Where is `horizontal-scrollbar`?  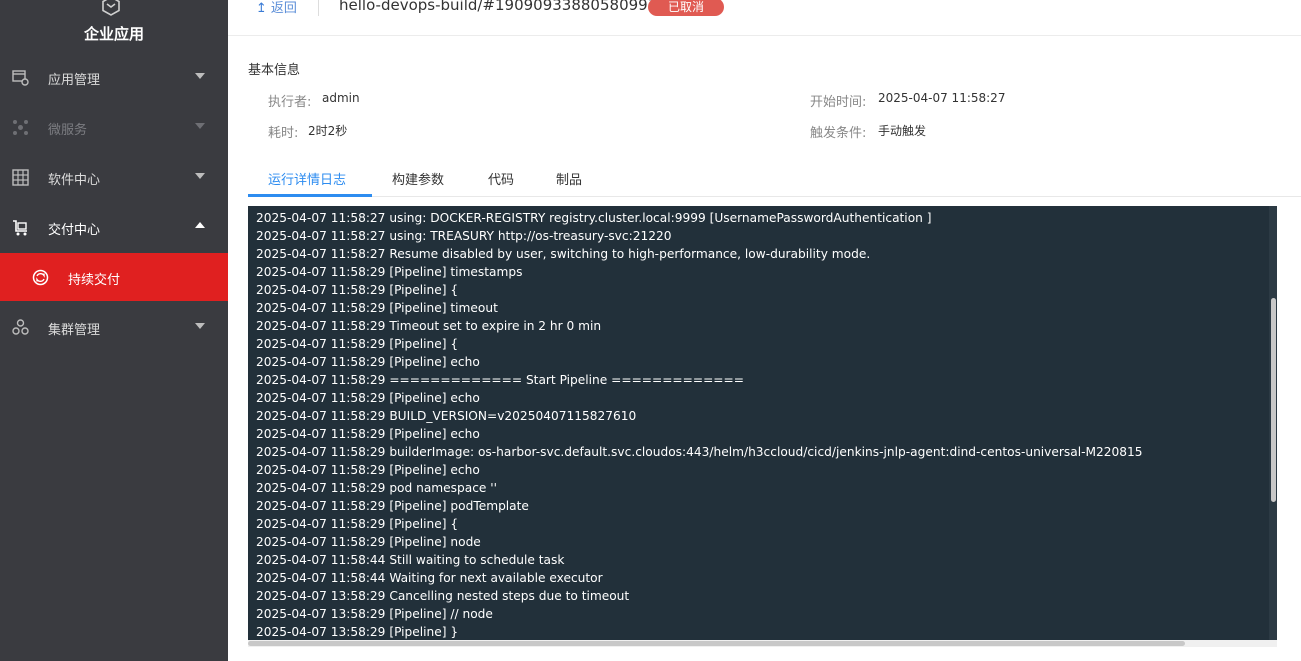
horizontal-scrollbar is located at coordinates (762, 643).